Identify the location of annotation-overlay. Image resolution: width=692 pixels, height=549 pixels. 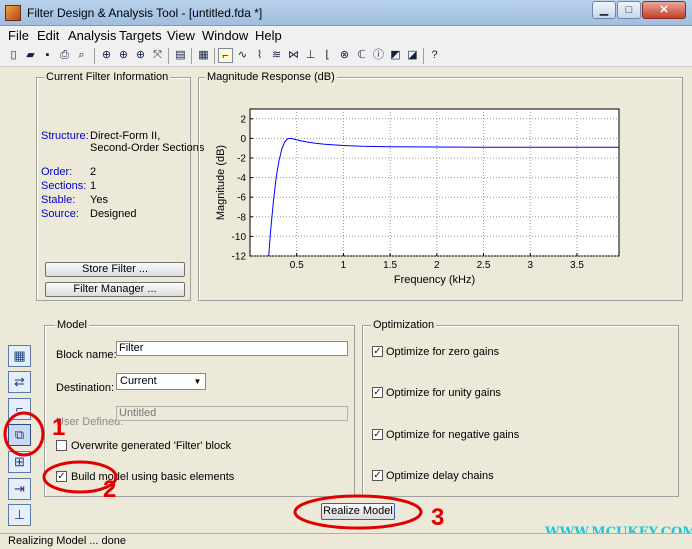
(213, 470).